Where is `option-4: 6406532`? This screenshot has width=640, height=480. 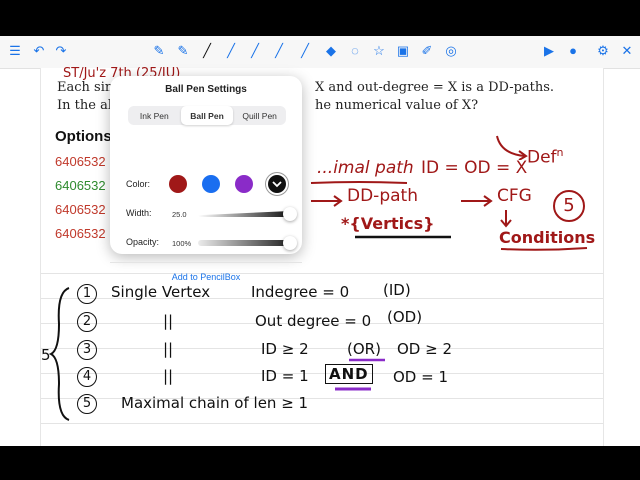 option-4: 6406532 is located at coordinates (80, 233).